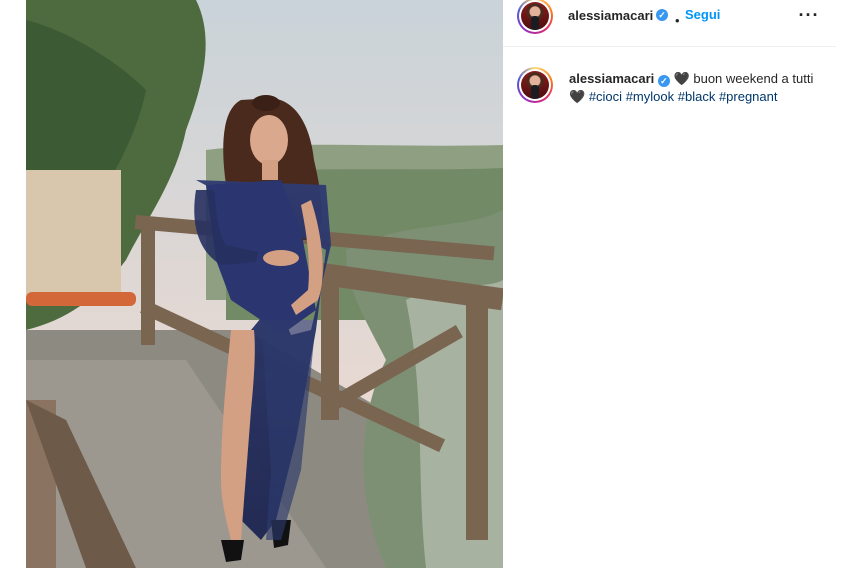  I want to click on header-avatar, so click(535, 17).